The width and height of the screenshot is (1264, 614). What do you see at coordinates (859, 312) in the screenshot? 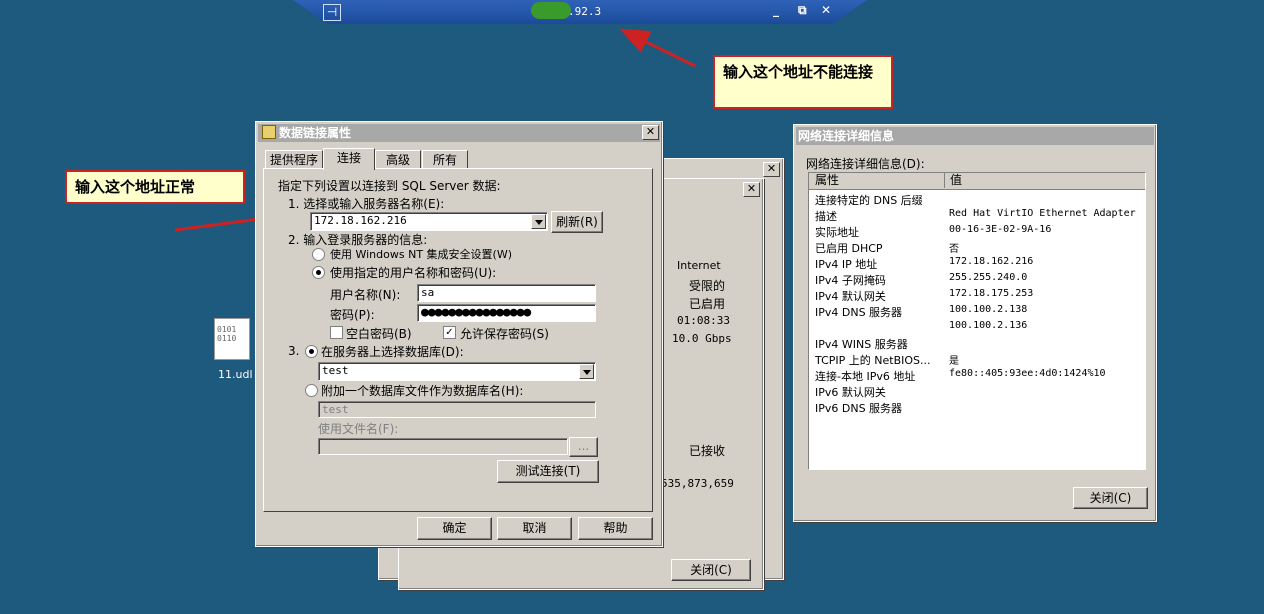
I see `row-property: IPv4 DNS 服务器` at bounding box center [859, 312].